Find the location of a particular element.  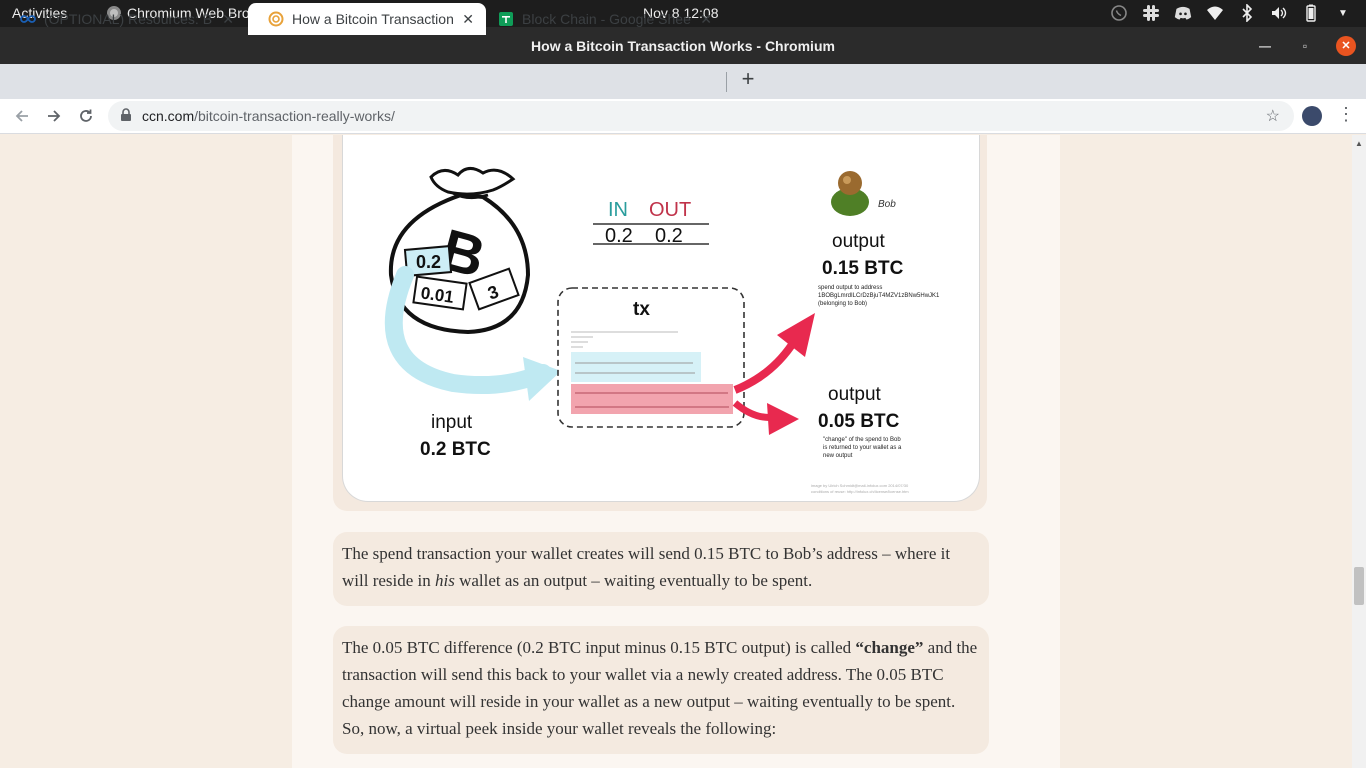

url-path: /bitcoin-transaction-really-works/ is located at coordinates (294, 116).